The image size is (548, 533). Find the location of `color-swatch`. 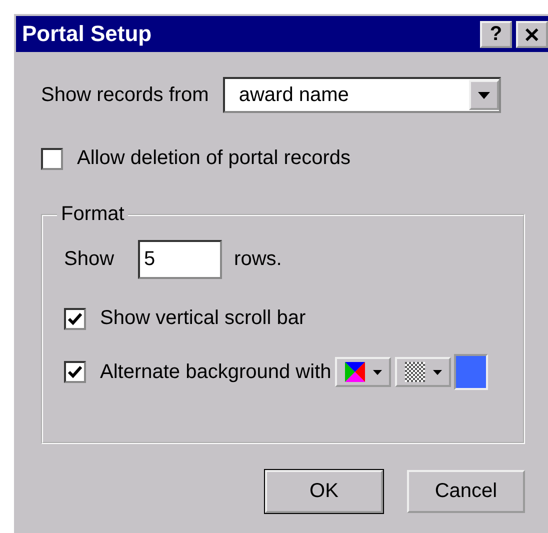

color-swatch is located at coordinates (471, 372).